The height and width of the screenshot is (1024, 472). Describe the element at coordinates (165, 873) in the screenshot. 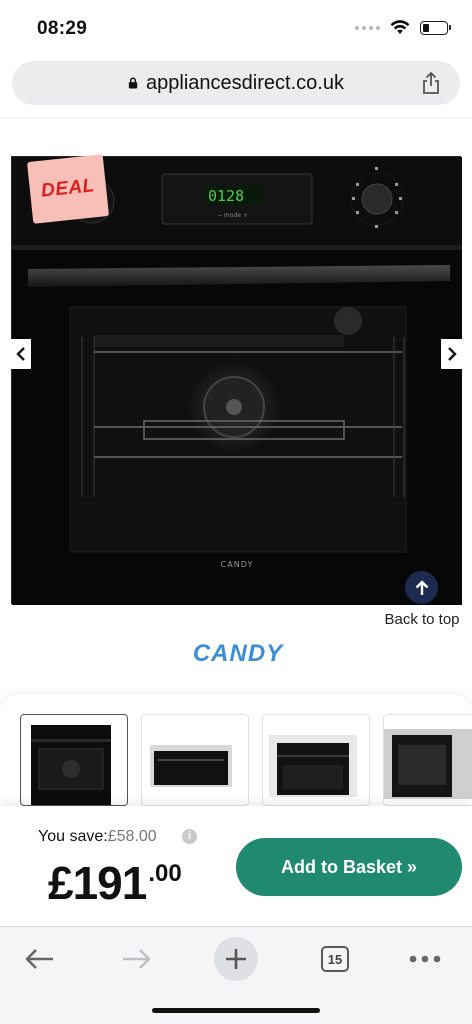

I see `price-pence: .00` at that location.